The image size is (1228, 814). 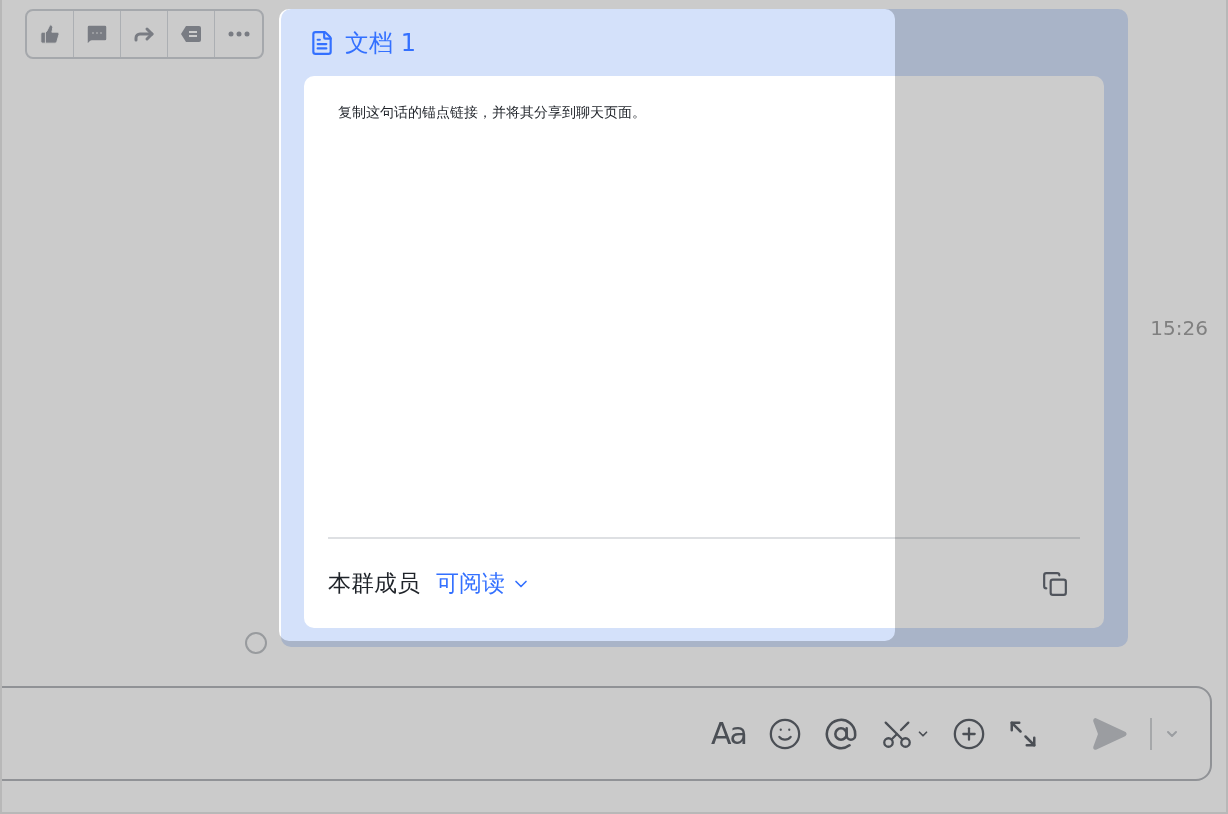 What do you see at coordinates (191, 34) in the screenshot?
I see `label-icon` at bounding box center [191, 34].